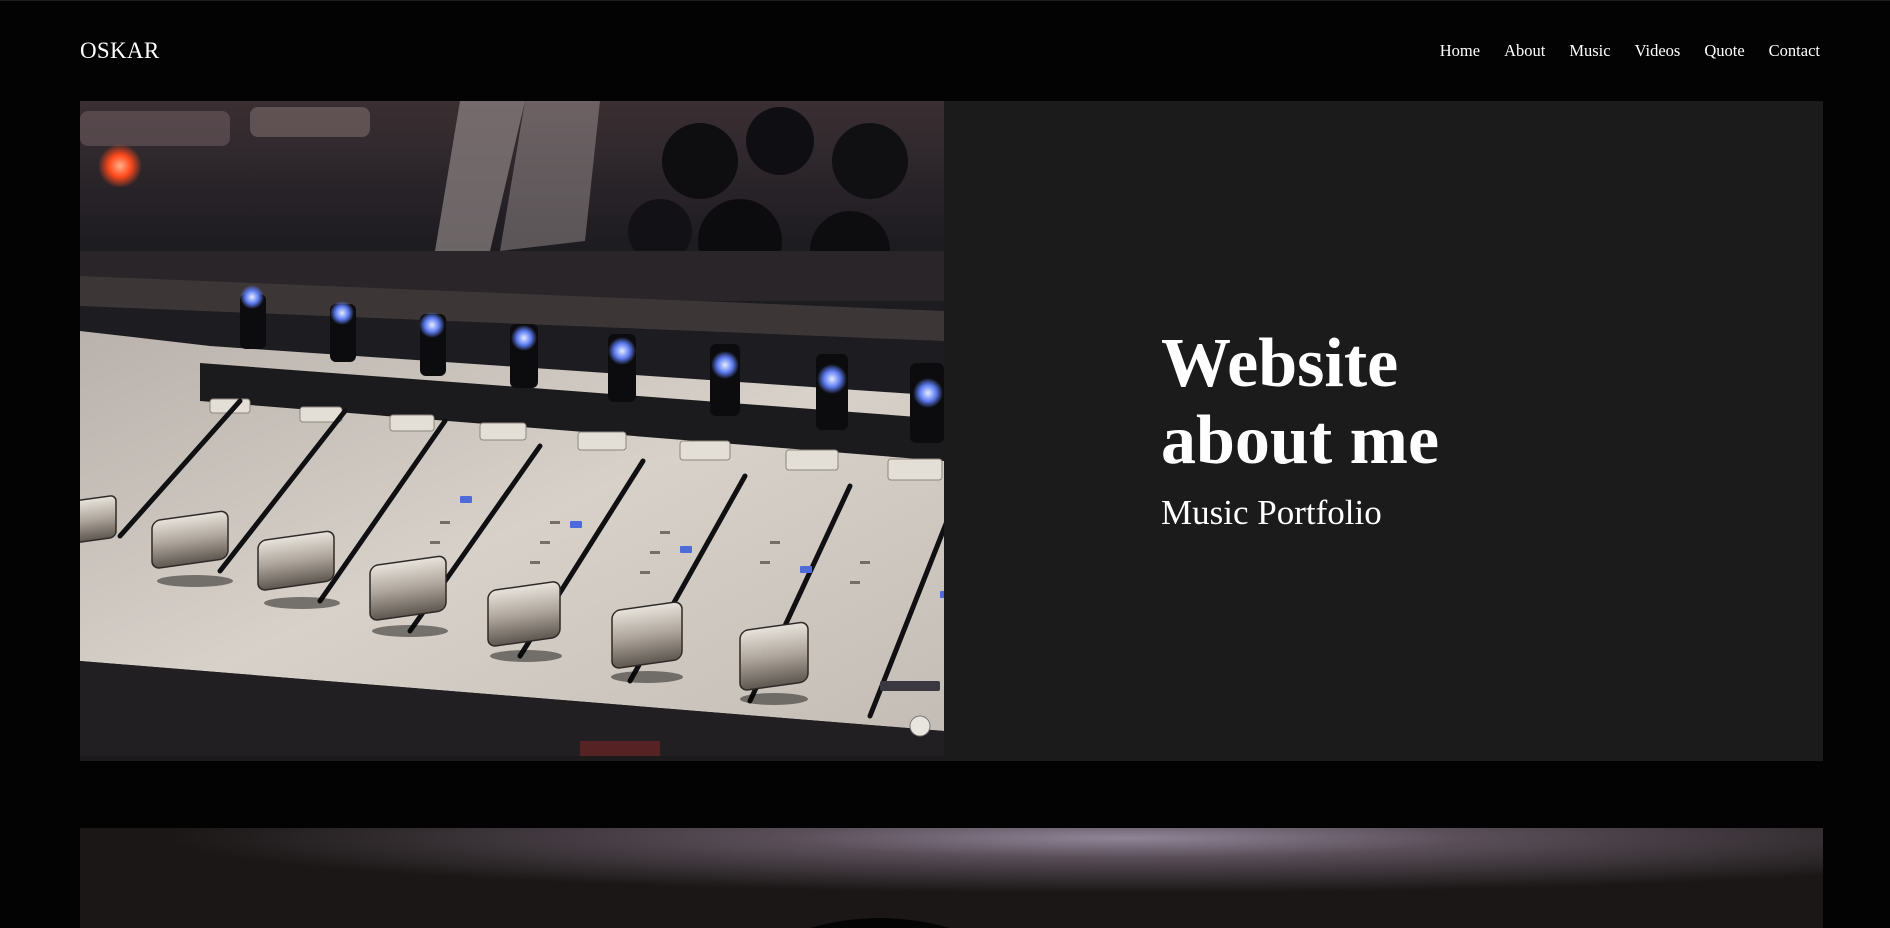 The width and height of the screenshot is (1890, 928). What do you see at coordinates (1646, 51) in the screenshot?
I see `nav-link-videos: Videos` at bounding box center [1646, 51].